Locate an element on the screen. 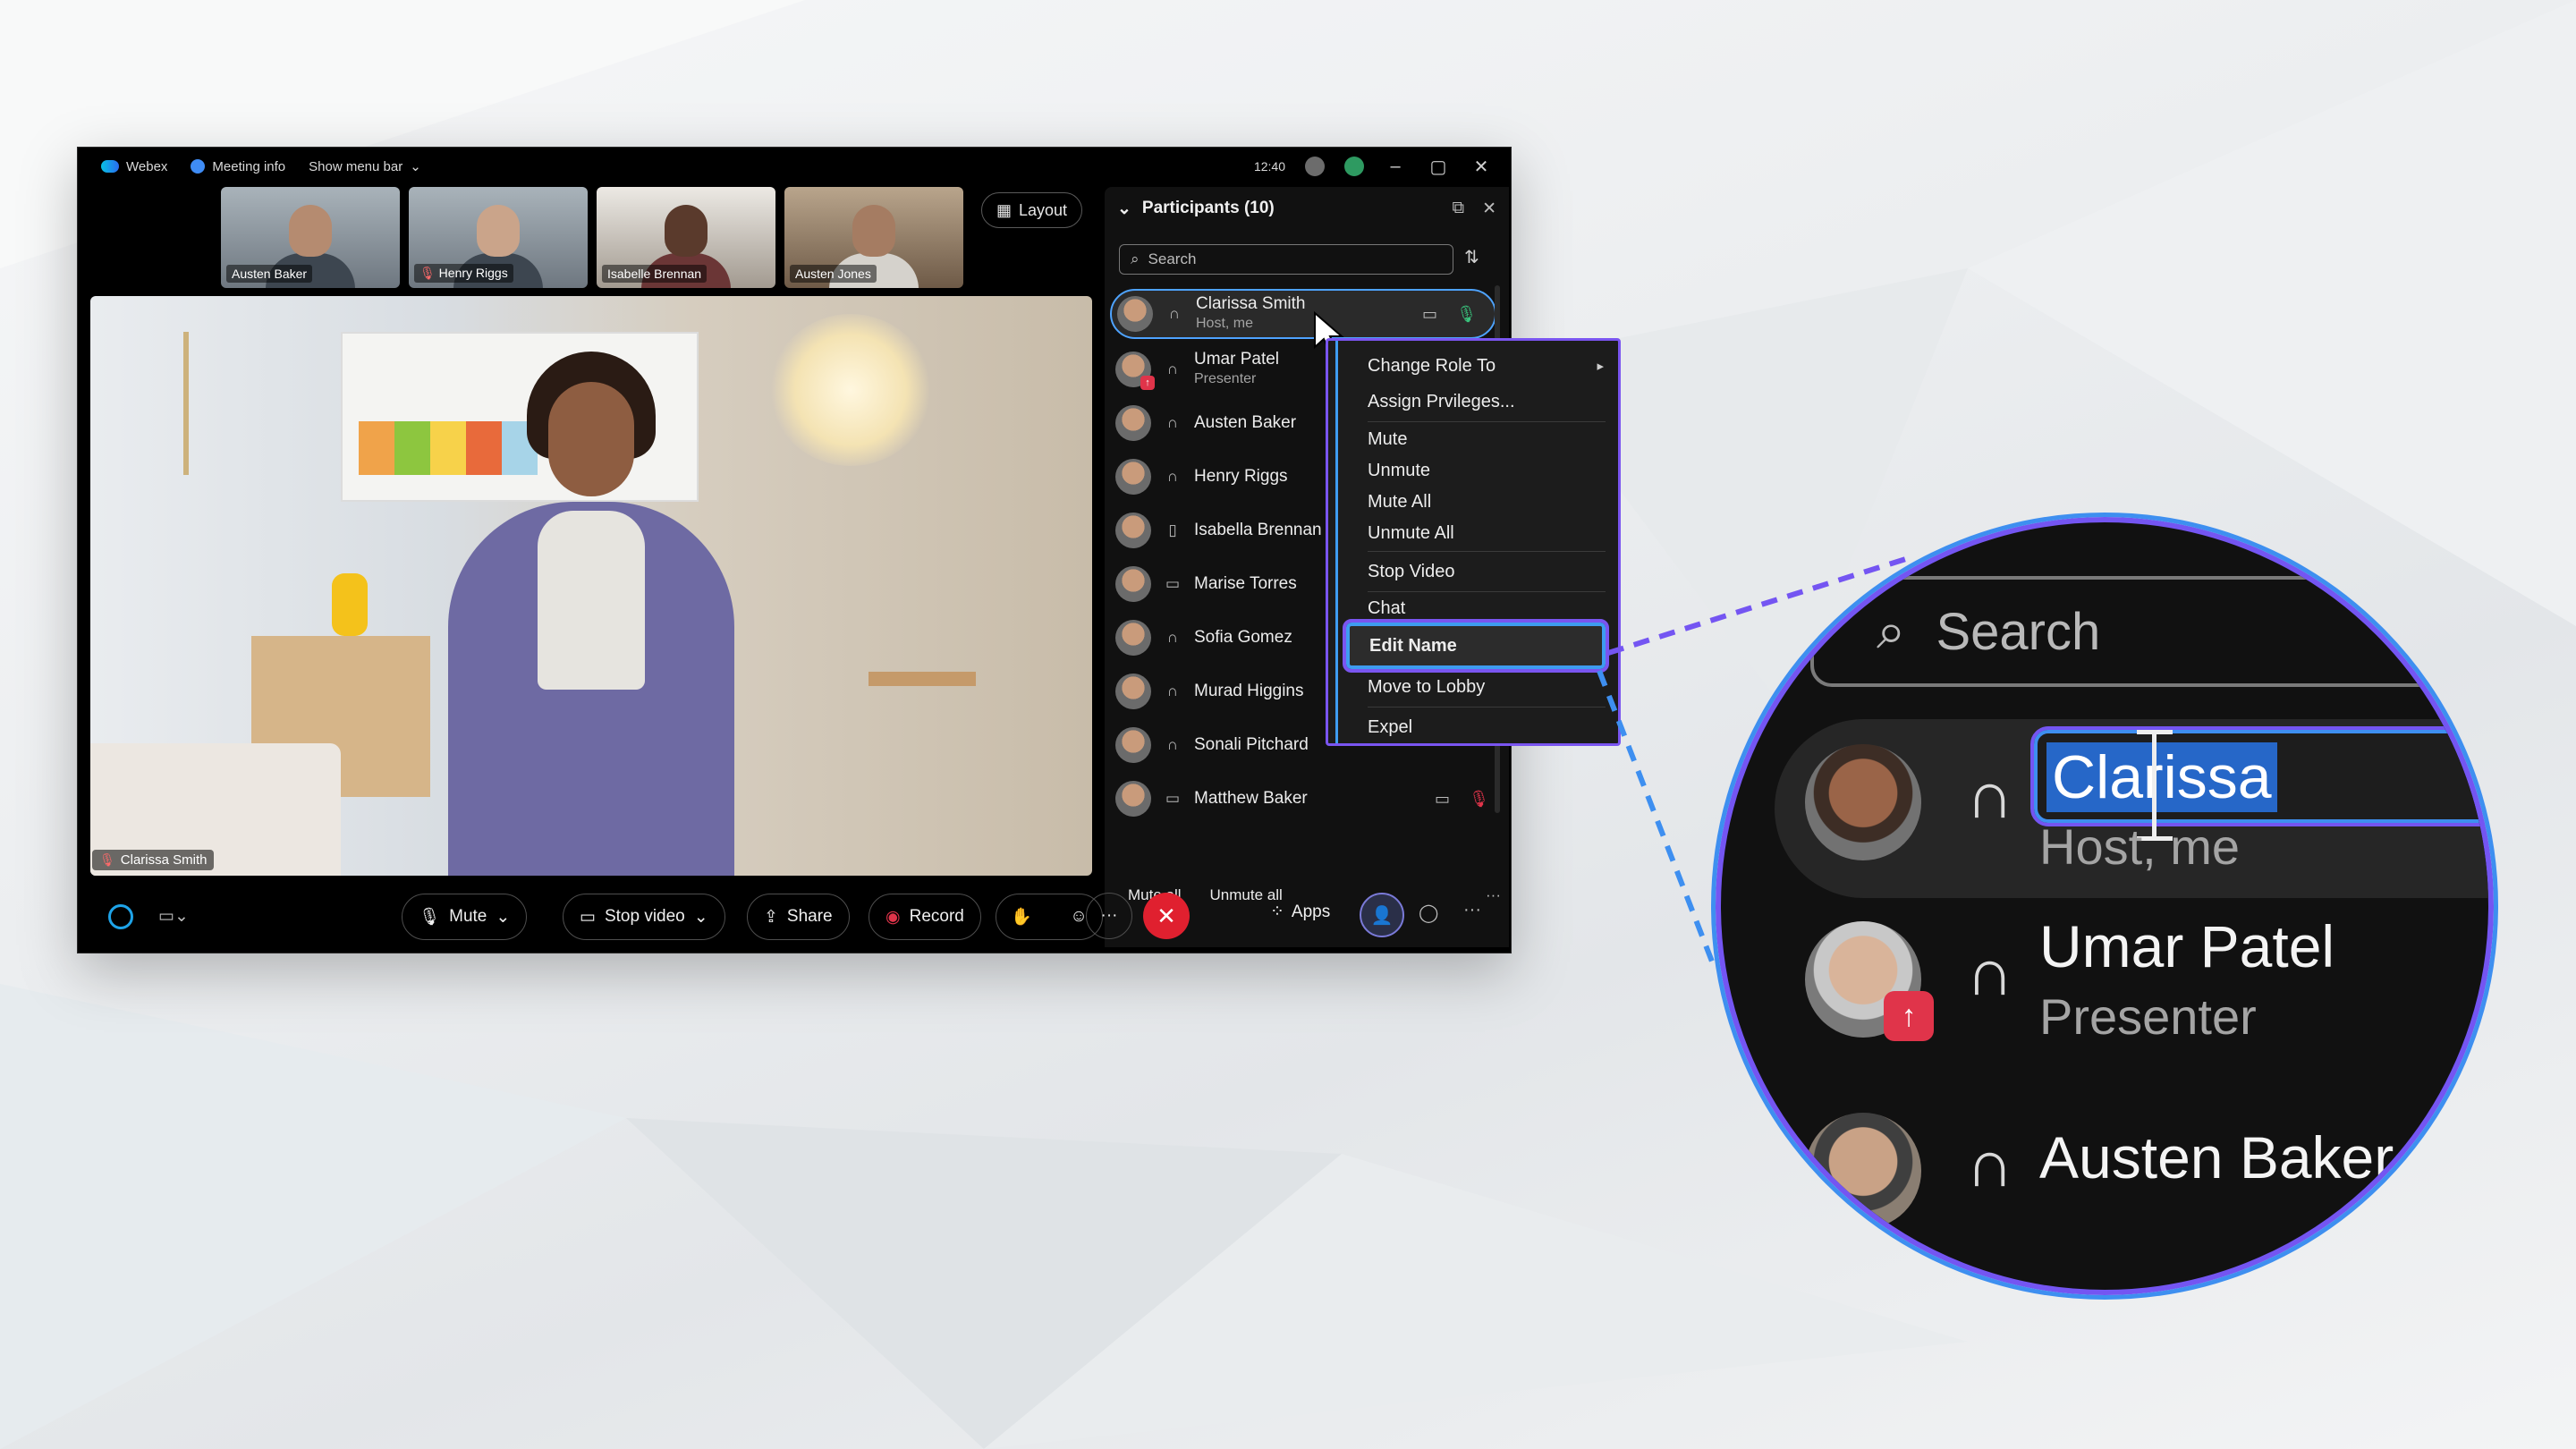 The width and height of the screenshot is (2576, 1449). layout-button: ▦ Layout is located at coordinates (1032, 210).